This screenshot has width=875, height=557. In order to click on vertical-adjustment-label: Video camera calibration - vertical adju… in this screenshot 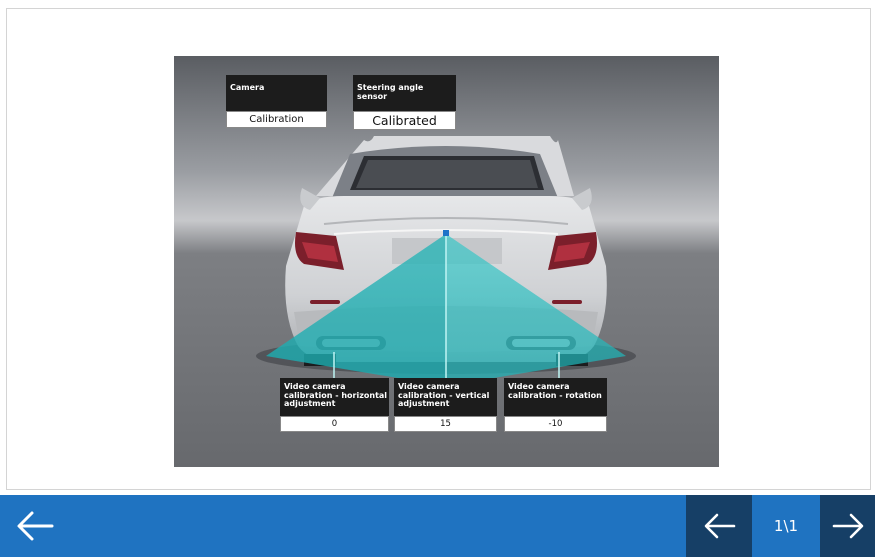, I will do `click(444, 395)`.